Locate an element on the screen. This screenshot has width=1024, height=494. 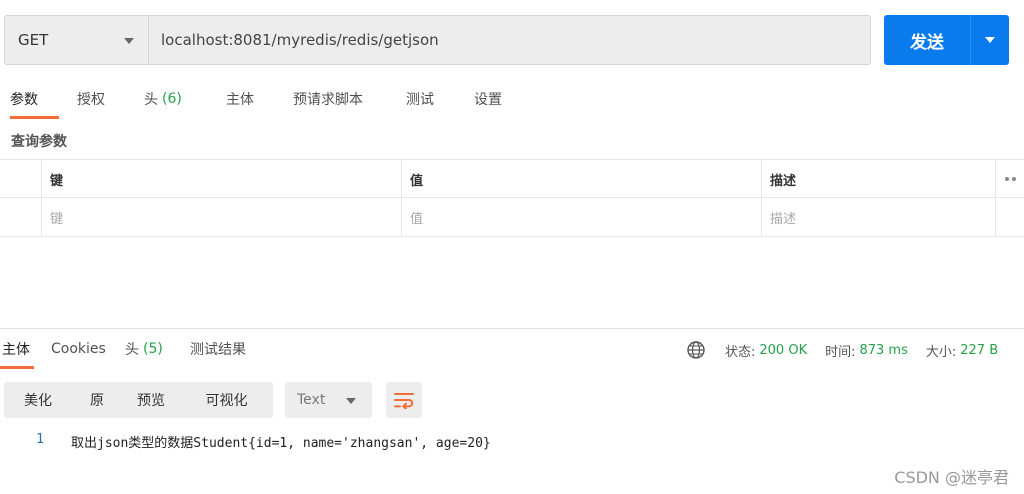
time-value: 873 ms is located at coordinates (883, 350).